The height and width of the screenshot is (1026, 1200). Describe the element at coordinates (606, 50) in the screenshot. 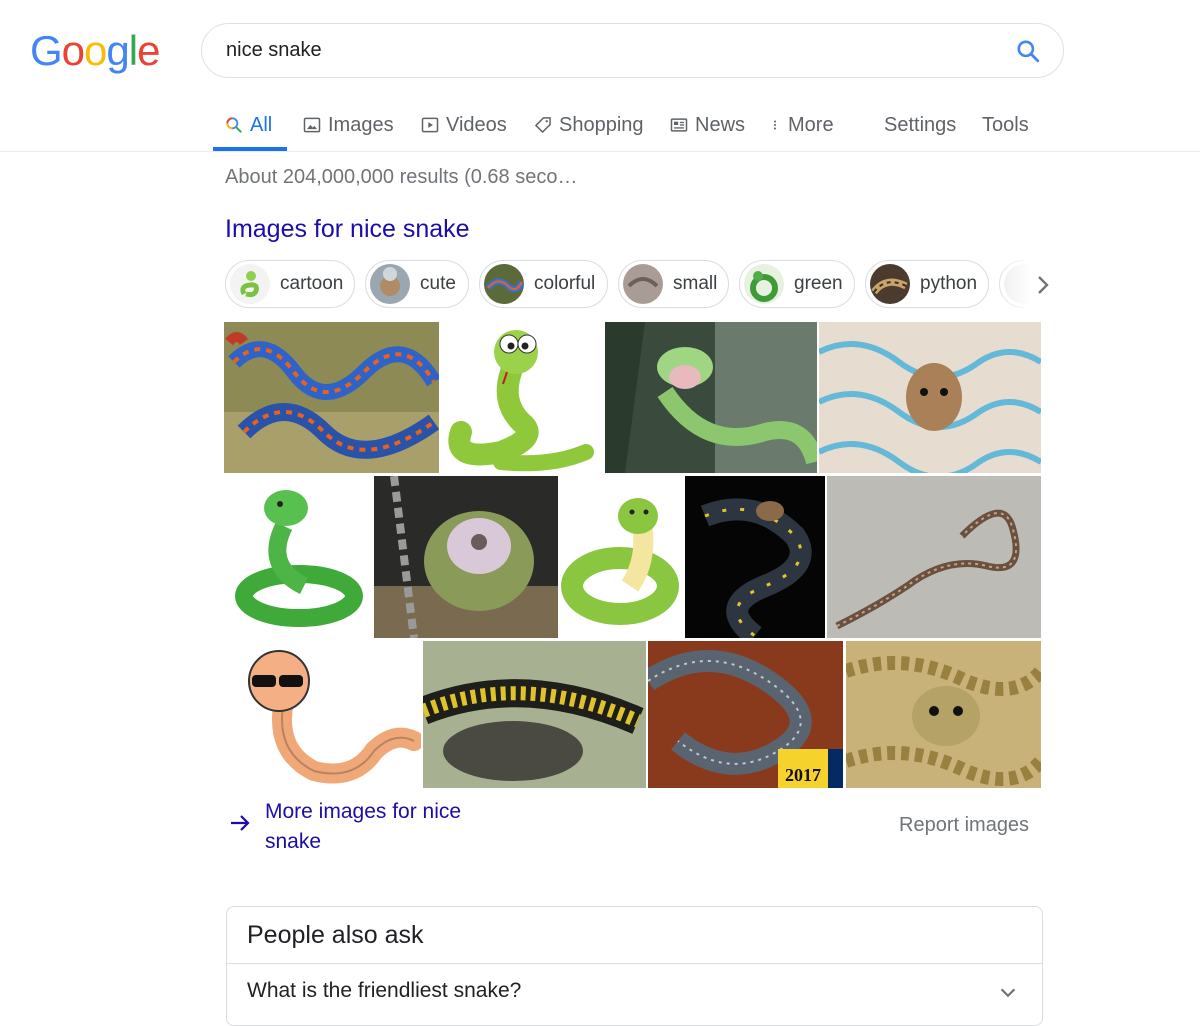

I see `search-input` at that location.